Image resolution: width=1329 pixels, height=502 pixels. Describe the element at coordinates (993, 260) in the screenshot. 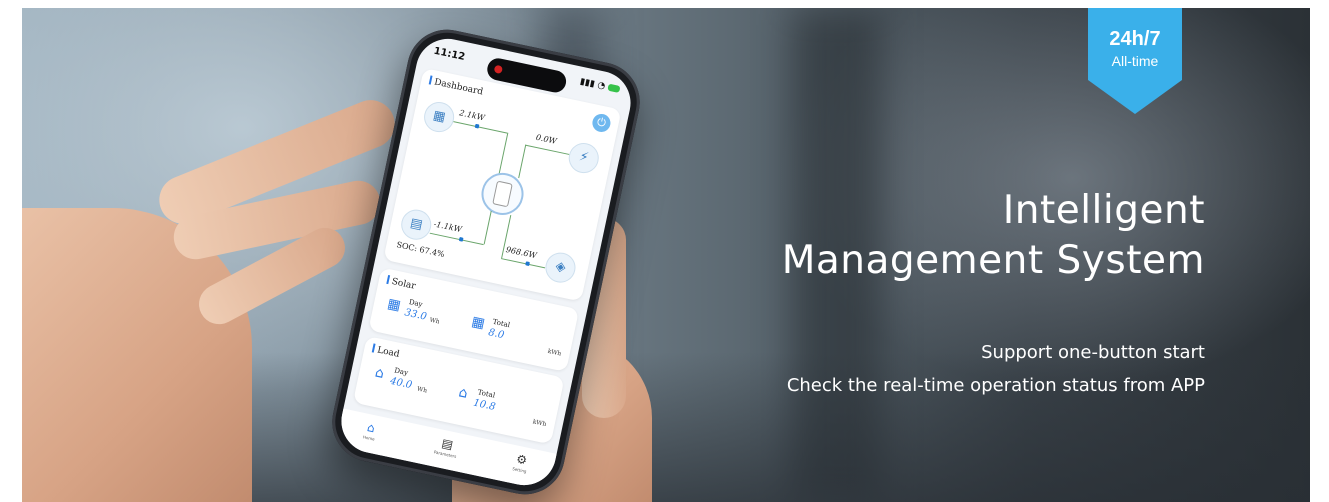

I see `headline-line-2: Management System` at that location.